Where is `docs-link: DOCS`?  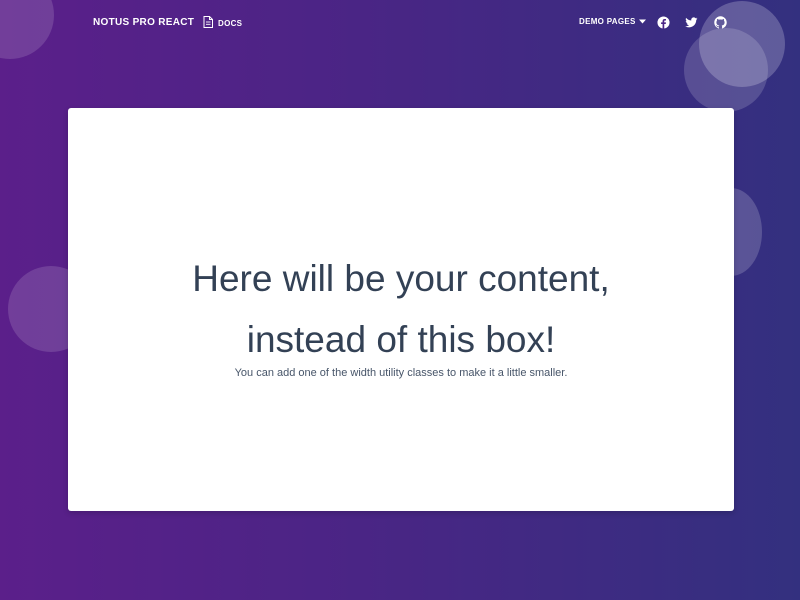 docs-link: DOCS is located at coordinates (222, 23).